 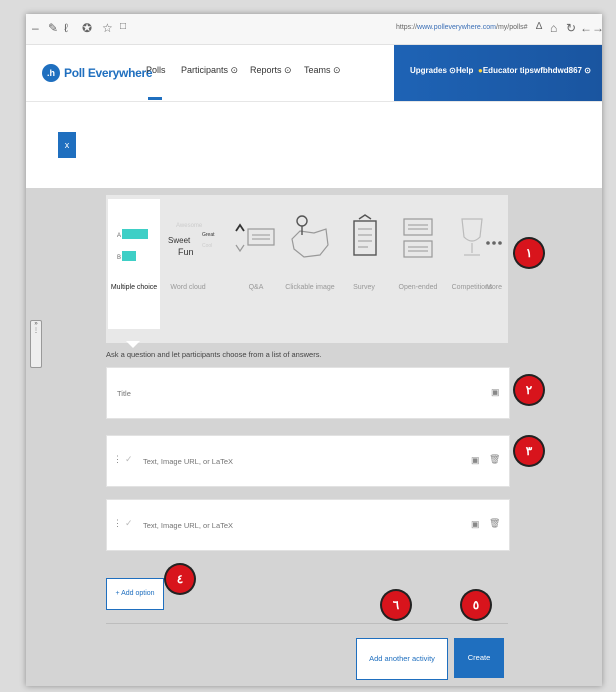 I want to click on clickable-image-icon, so click(x=310, y=236).